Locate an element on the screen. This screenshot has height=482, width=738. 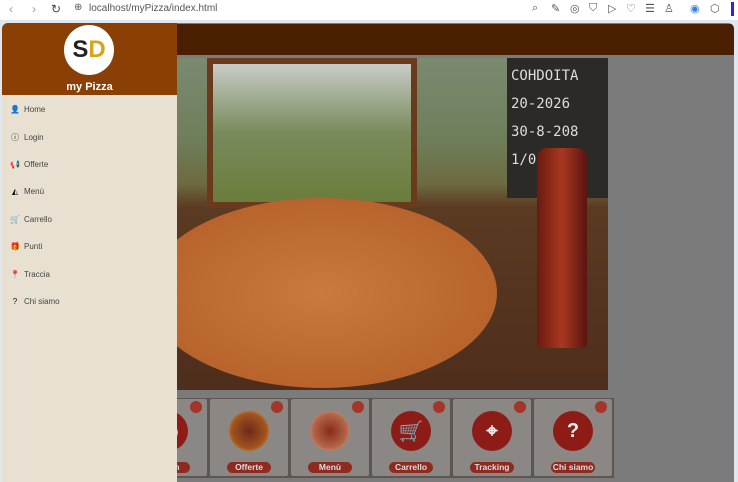
info-circle-icon: ⓘ is located at coordinates (15, 137).